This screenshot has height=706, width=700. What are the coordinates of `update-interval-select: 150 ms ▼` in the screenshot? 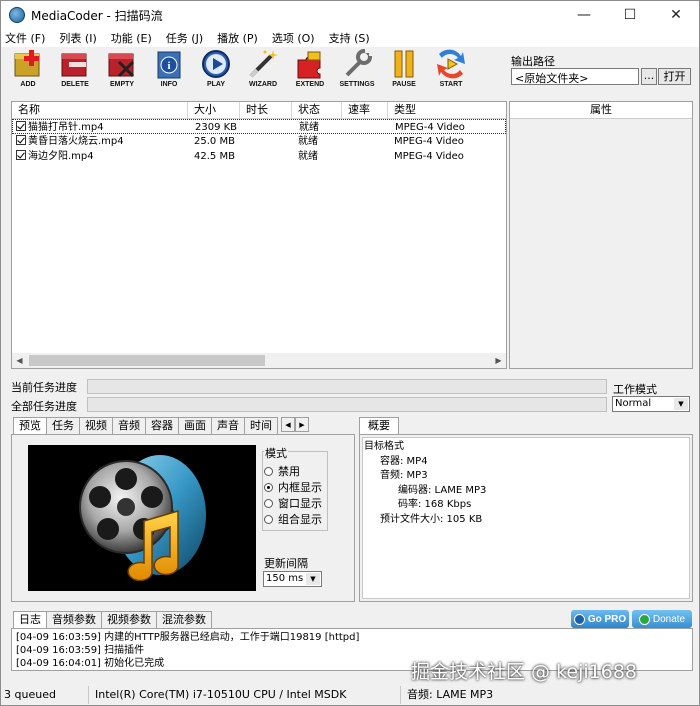 It's located at (292, 579).